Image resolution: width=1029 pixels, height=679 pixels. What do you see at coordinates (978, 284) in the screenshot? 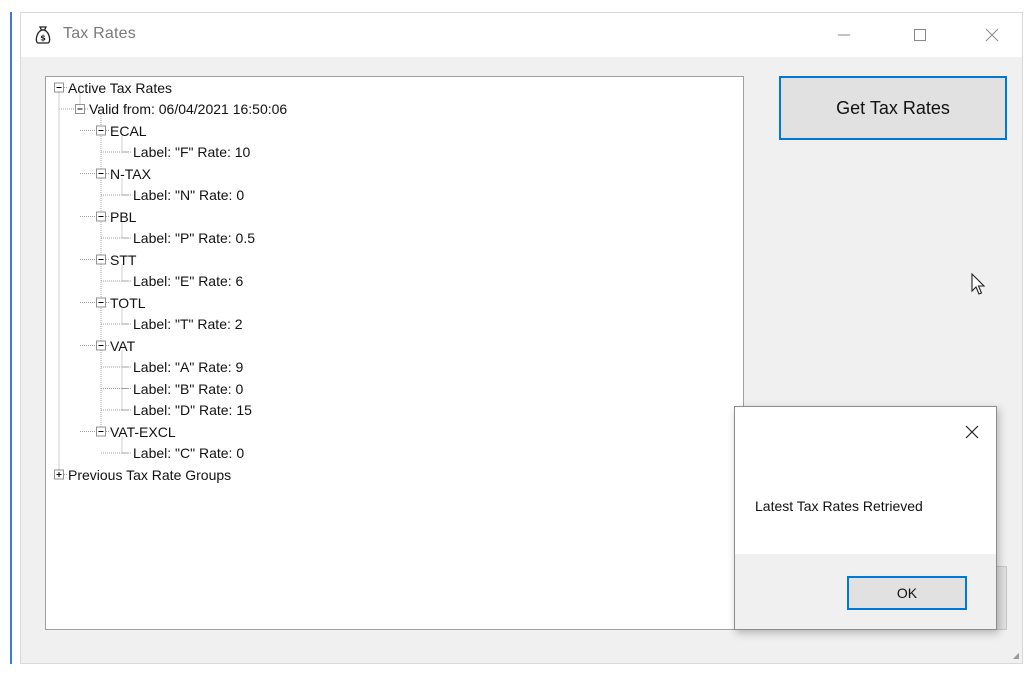
I see `mouse-cursor-icon` at bounding box center [978, 284].